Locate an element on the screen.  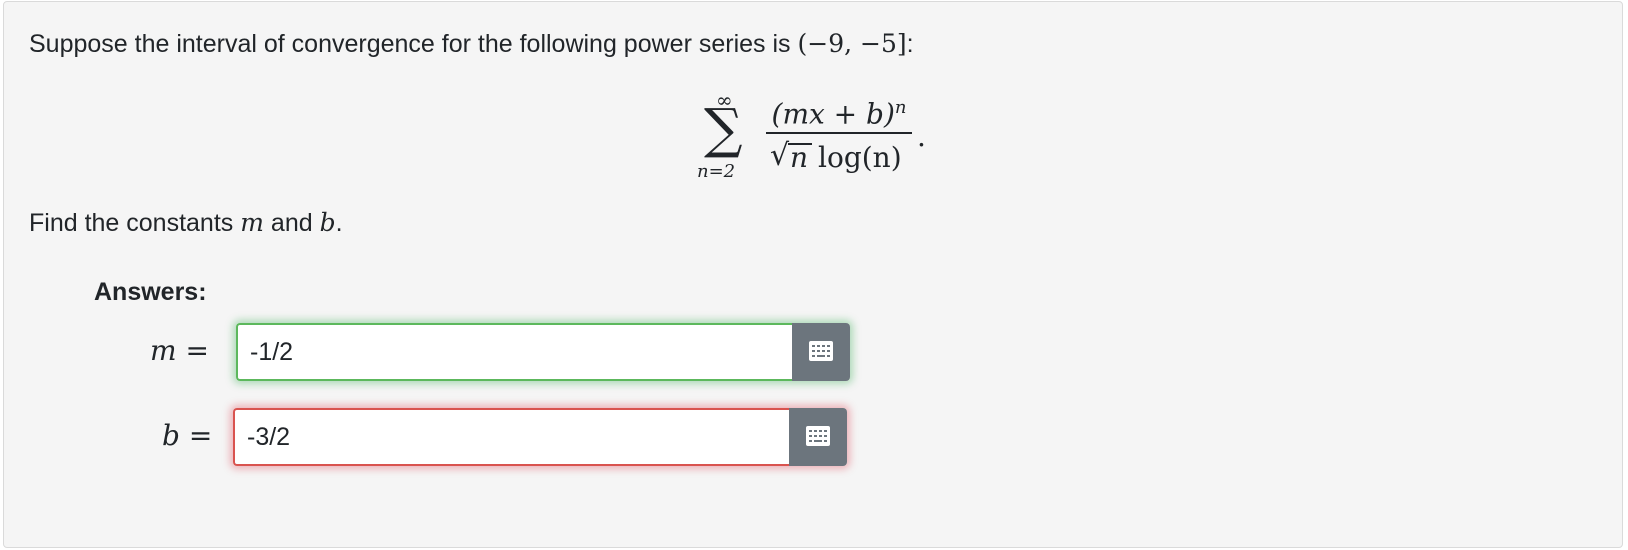
sum-lower-limit: n=2 is located at coordinates (716, 171).